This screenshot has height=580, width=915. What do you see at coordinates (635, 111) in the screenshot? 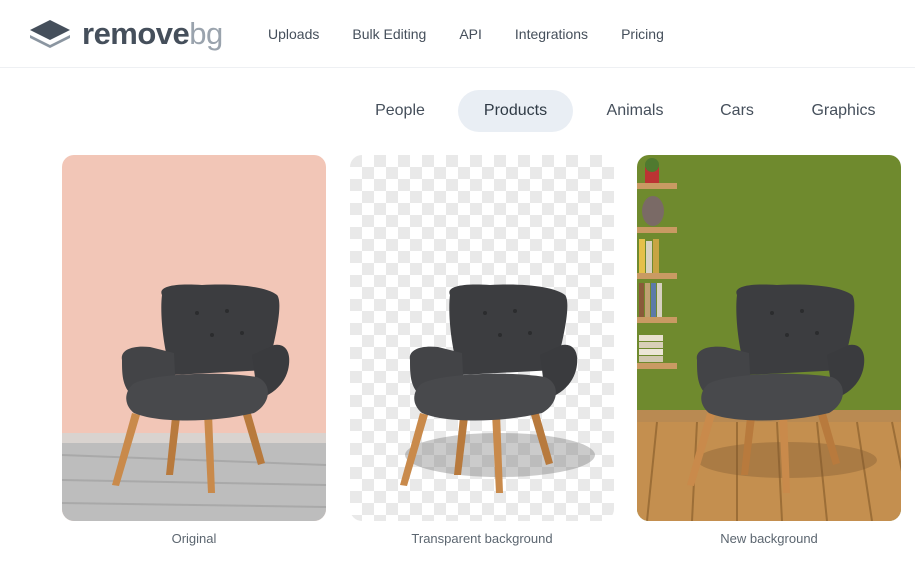
I see `tab-animals: Animals` at bounding box center [635, 111].